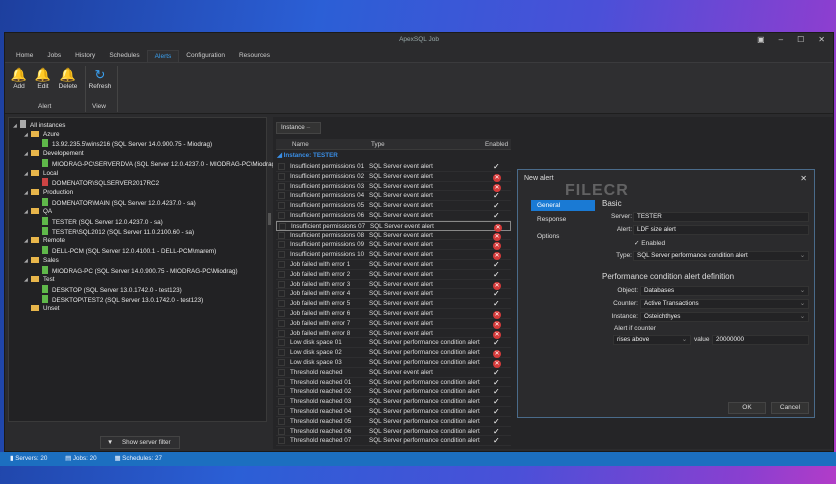 This screenshot has width=836, height=484. Describe the element at coordinates (68, 78) in the screenshot. I see `delete-alert-button: 🔔 Delete` at that location.